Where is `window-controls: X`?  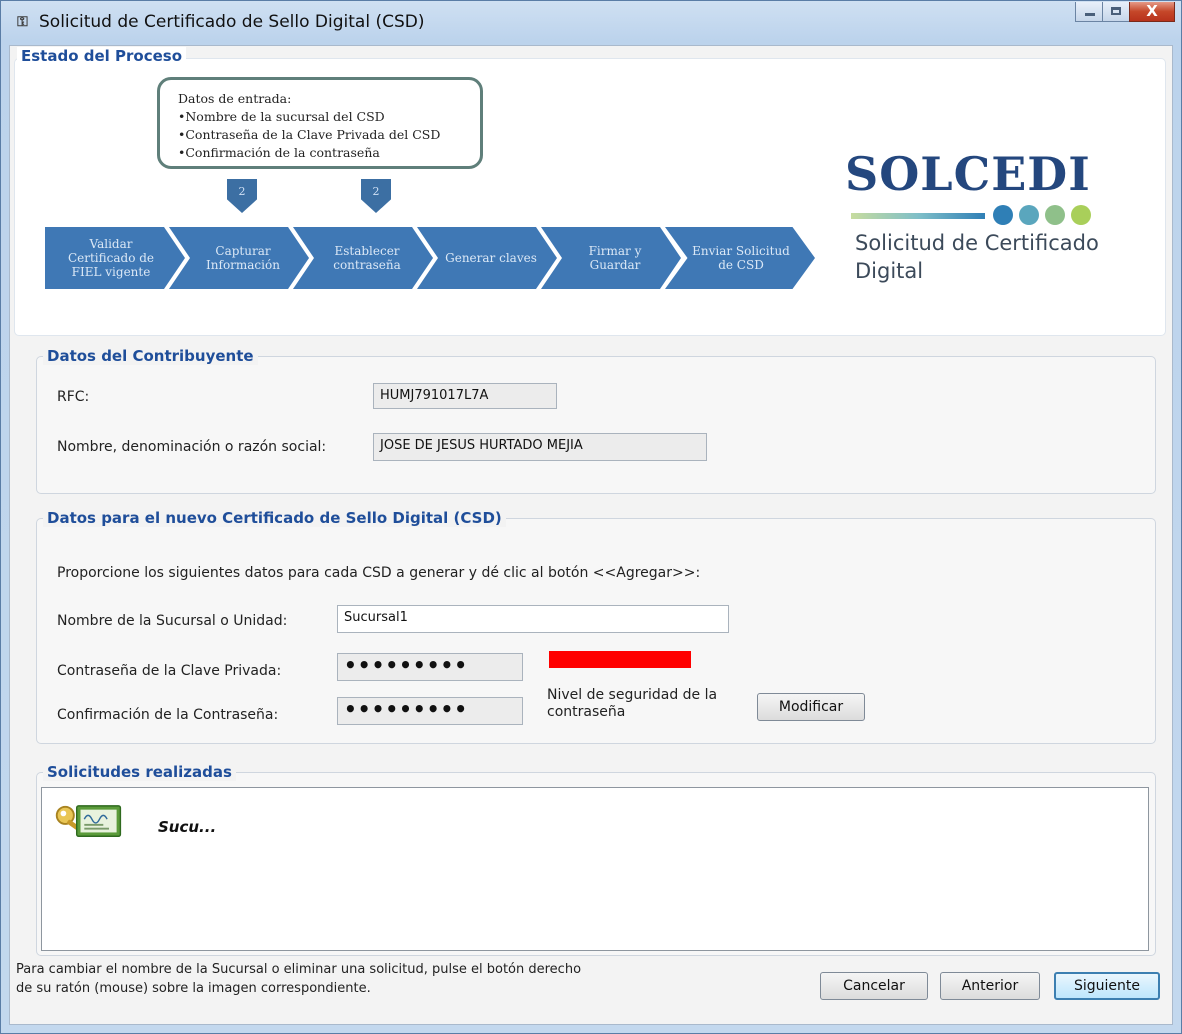 window-controls: X is located at coordinates (1125, 12).